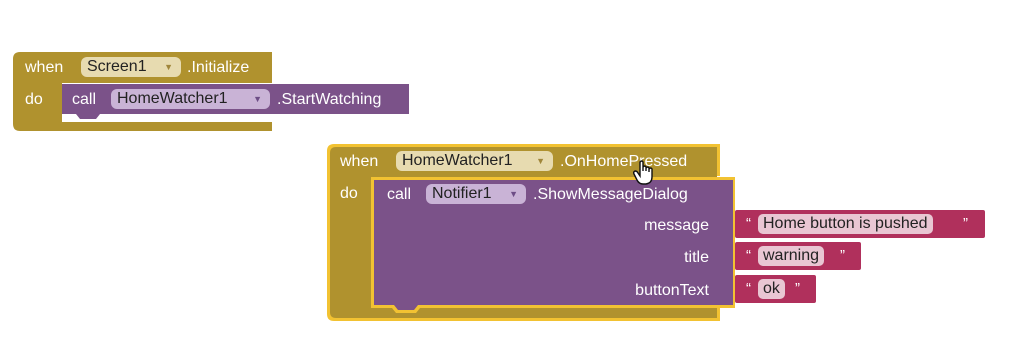  What do you see at coordinates (349, 193) in the screenshot?
I see `block2-do-keyword: do` at bounding box center [349, 193].